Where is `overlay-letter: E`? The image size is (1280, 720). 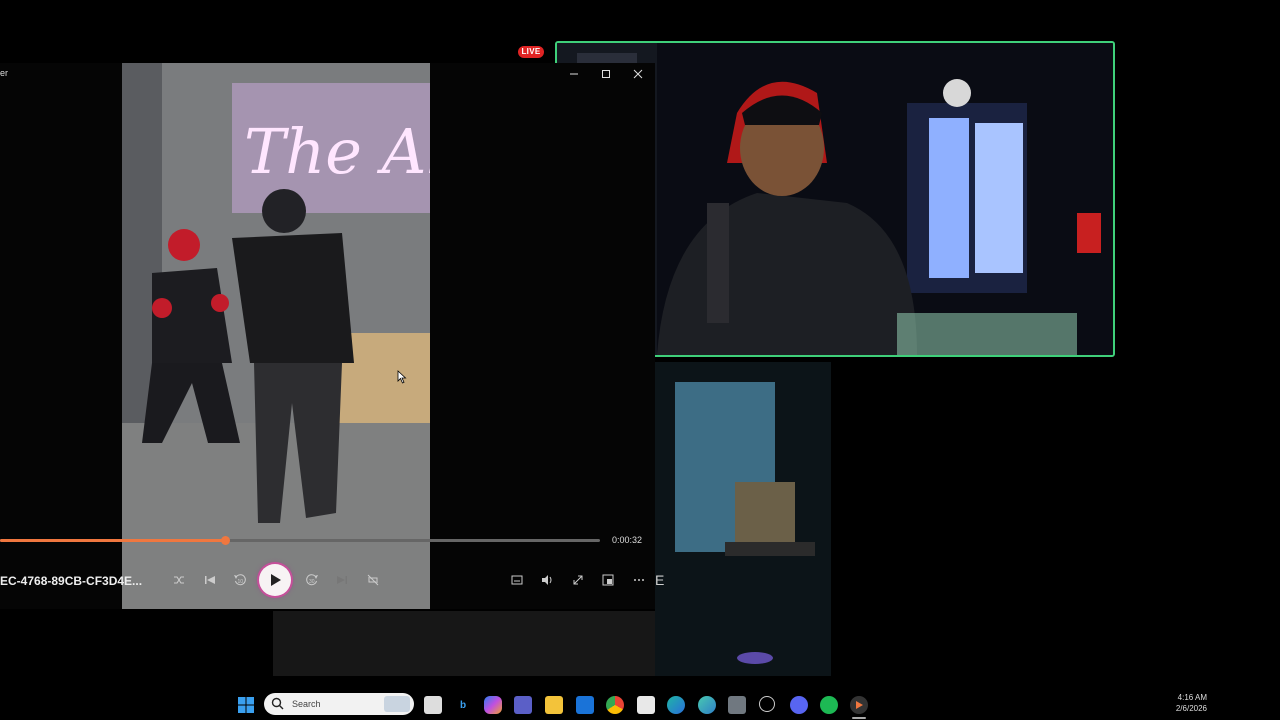 overlay-letter: E is located at coordinates (660, 580).